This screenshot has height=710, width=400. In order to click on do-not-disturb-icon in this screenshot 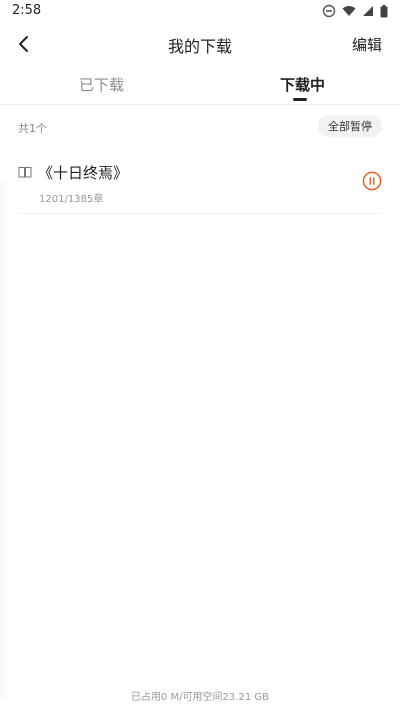, I will do `click(329, 11)`.